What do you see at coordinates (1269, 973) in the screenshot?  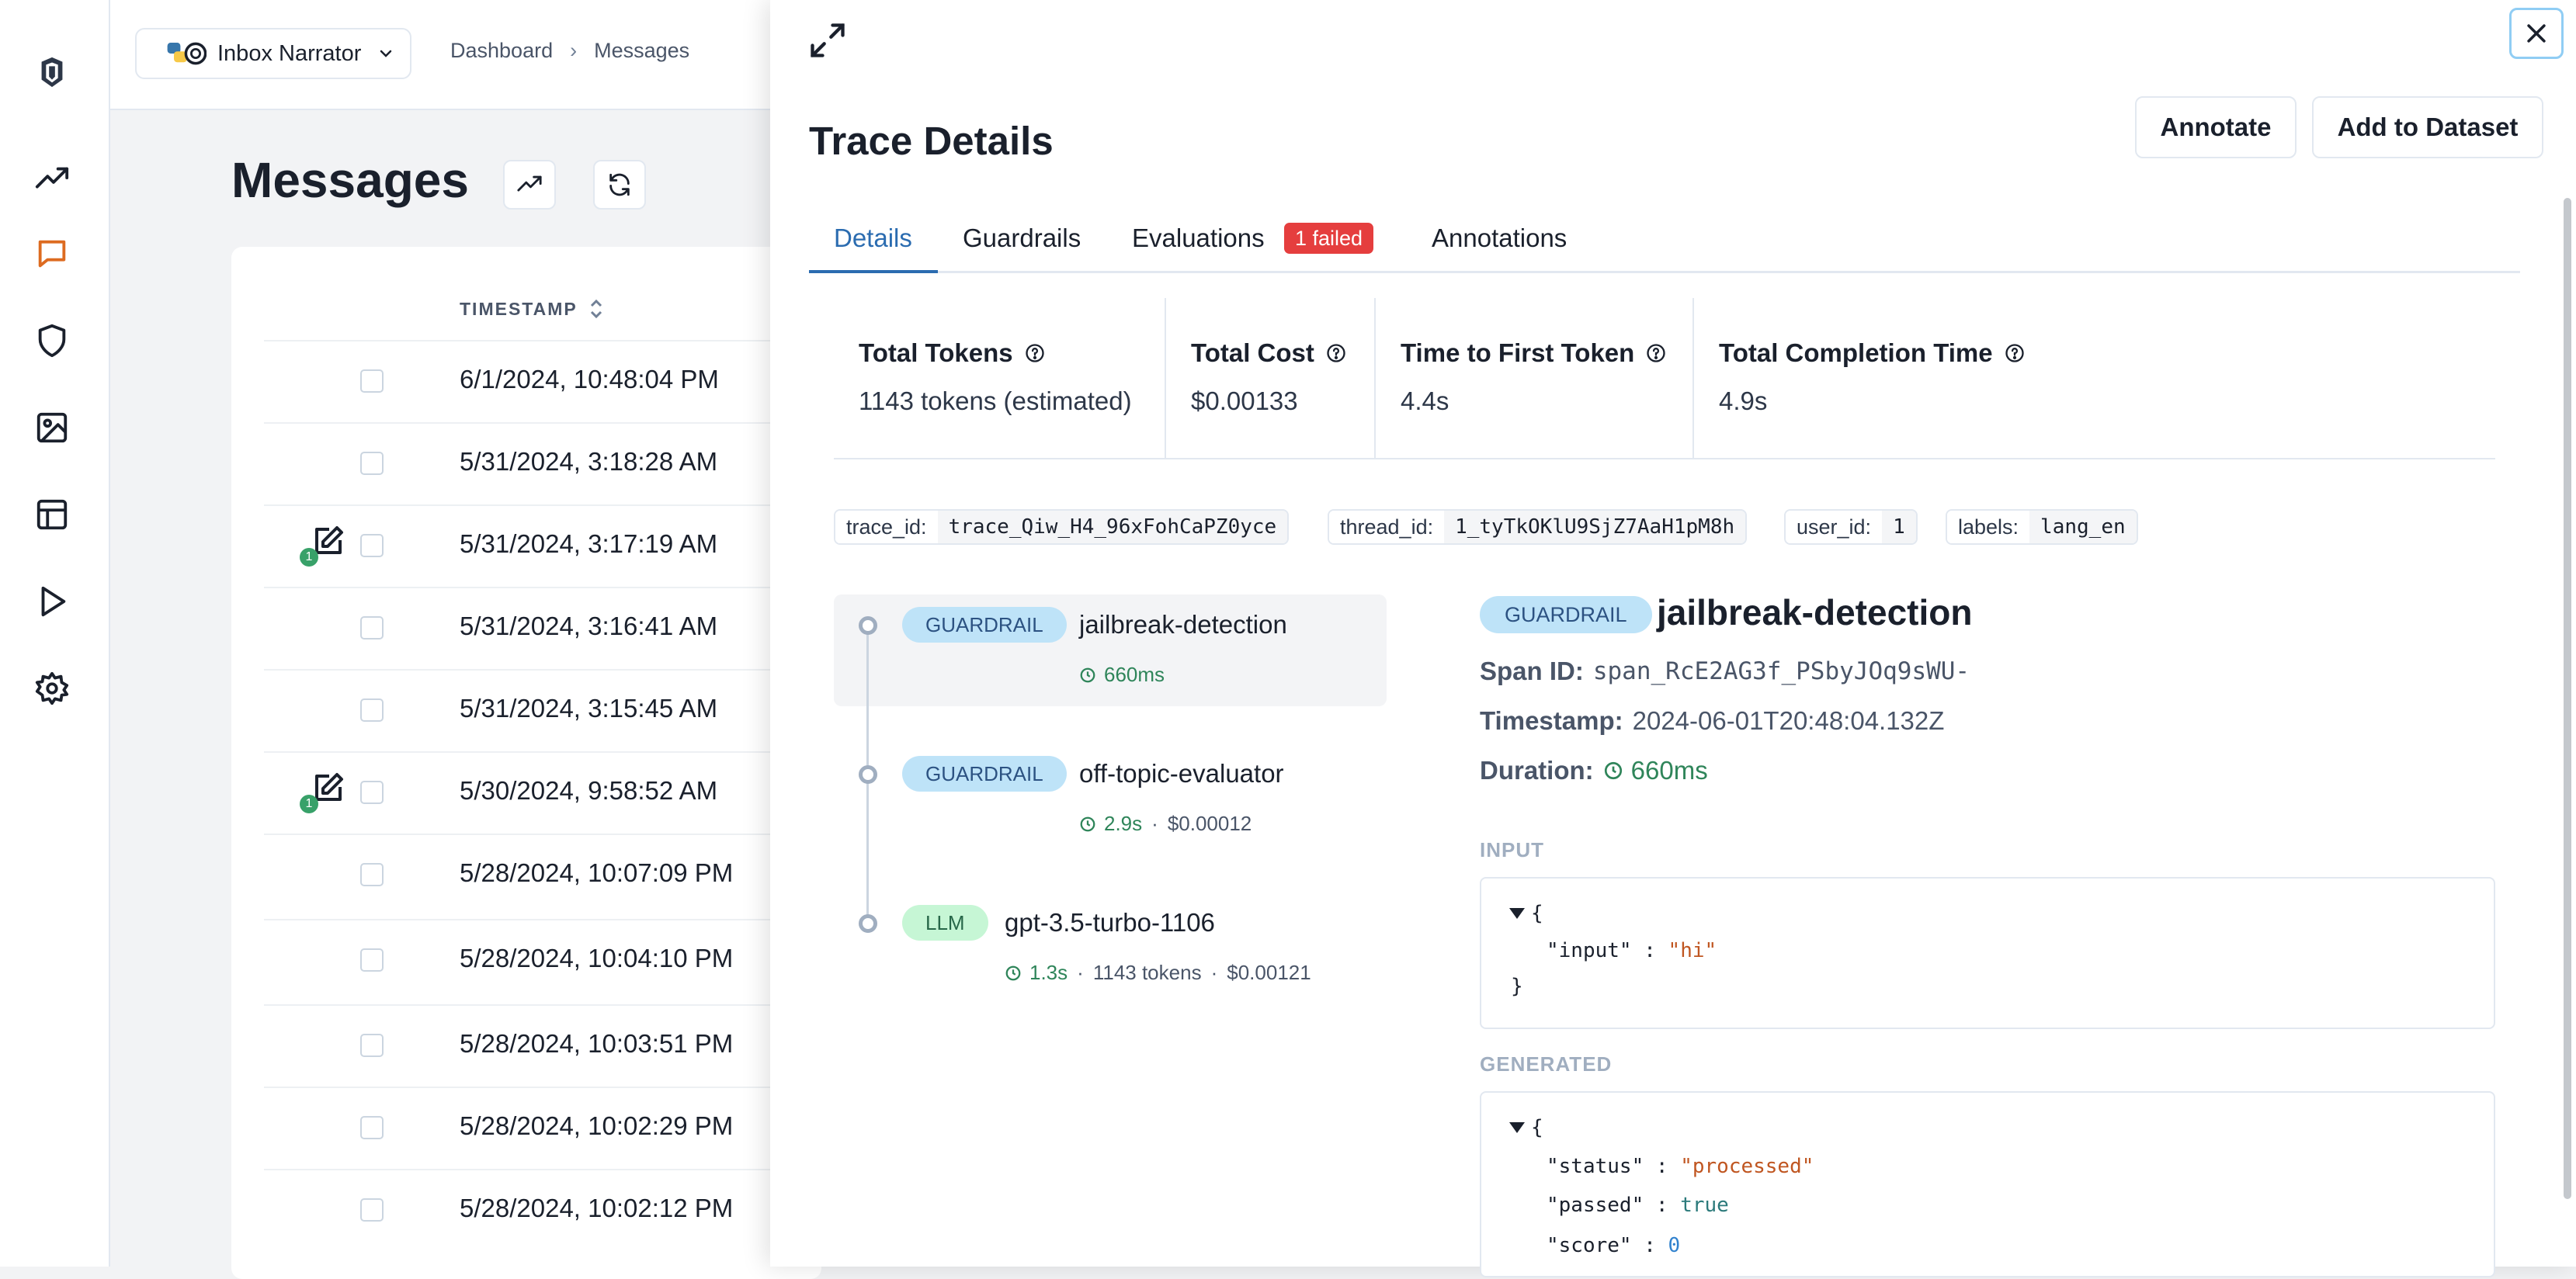 I see `span-cost: $0.00121` at bounding box center [1269, 973].